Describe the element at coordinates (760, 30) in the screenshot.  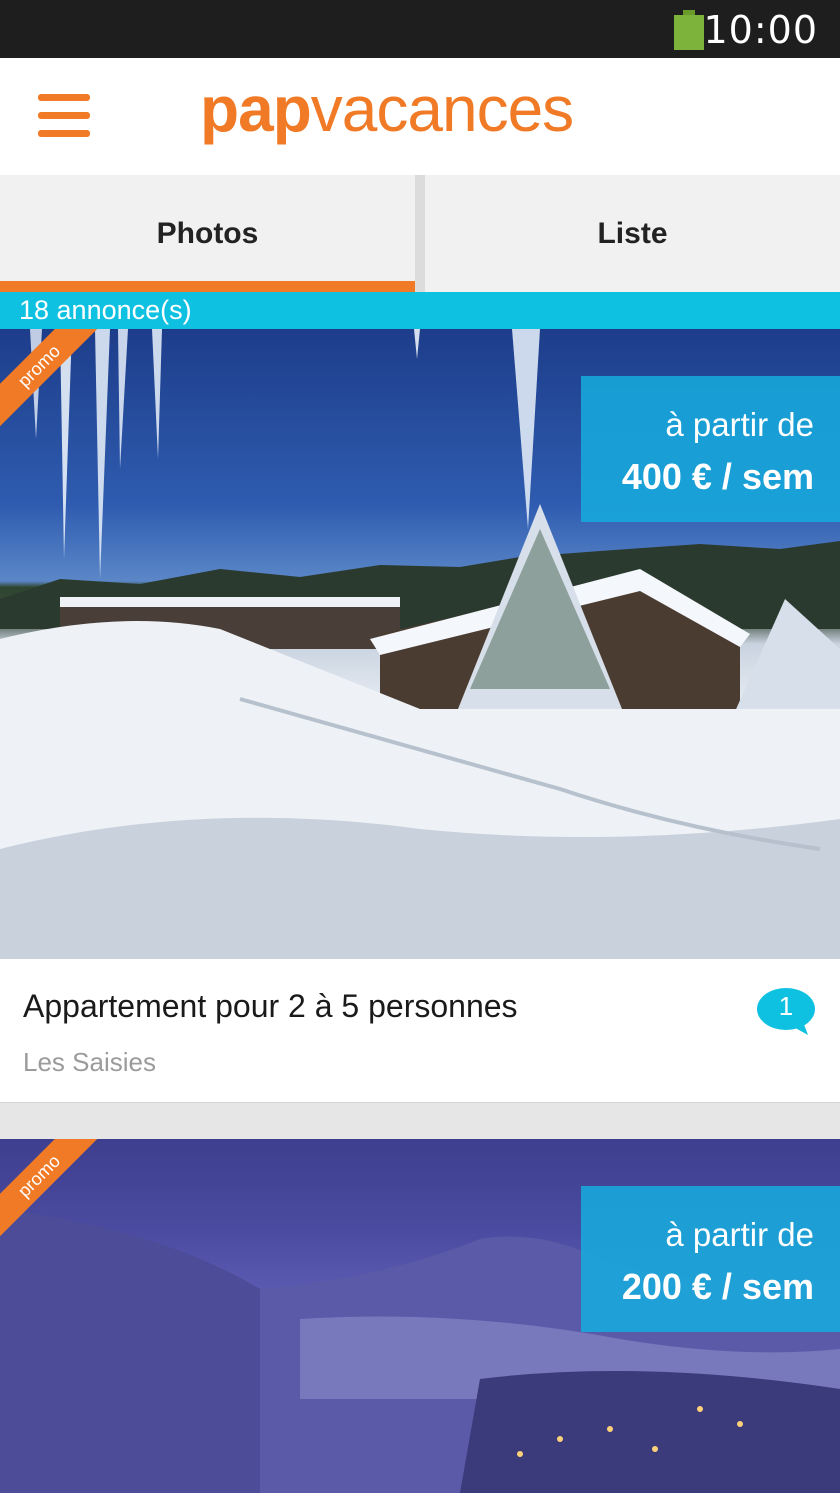
I see `status-time: 10:00` at that location.